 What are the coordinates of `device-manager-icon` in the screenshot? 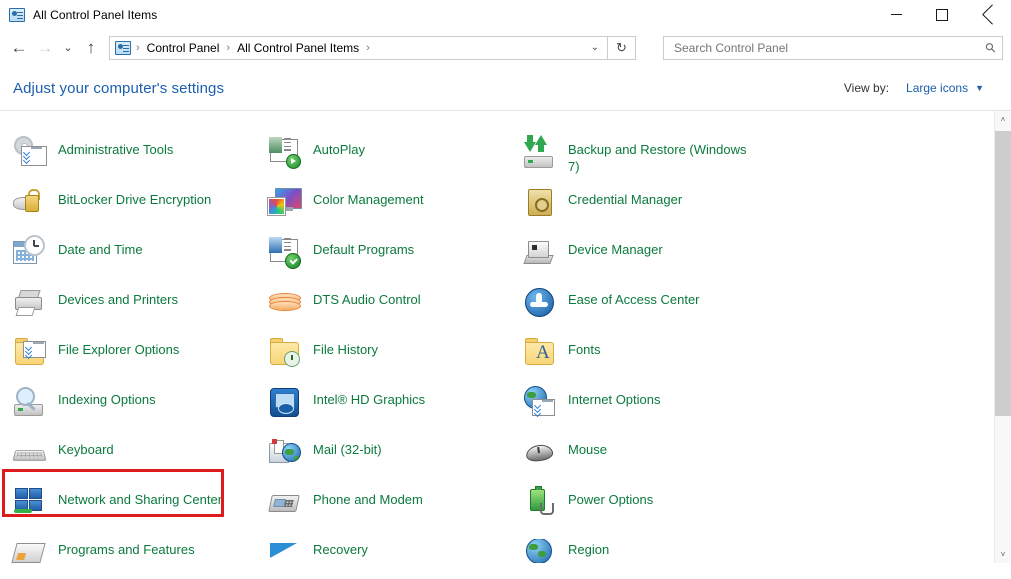 It's located at (539, 252).